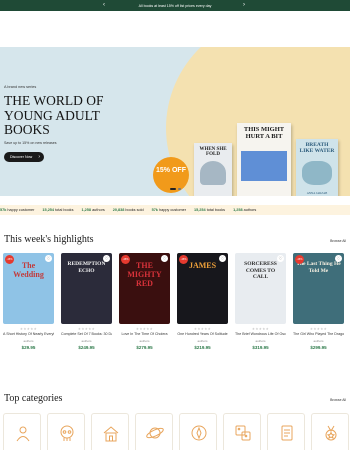 The image size is (350, 450). What do you see at coordinates (33, 398) in the screenshot?
I see `categories-title: Top categories` at bounding box center [33, 398].